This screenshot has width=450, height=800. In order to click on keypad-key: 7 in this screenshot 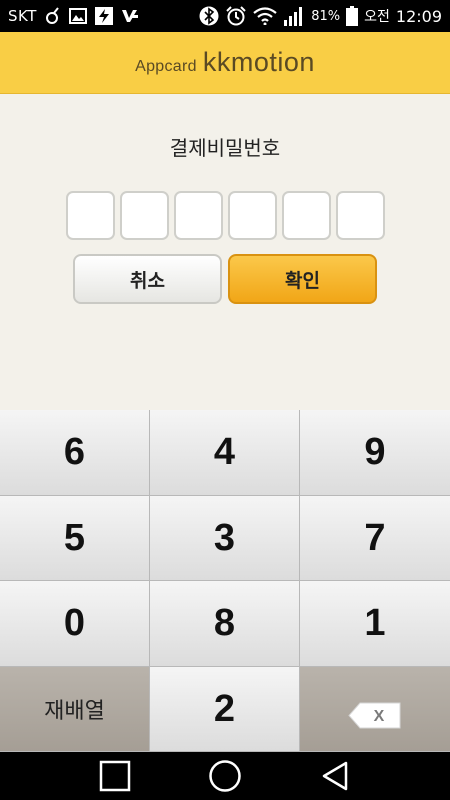, I will do `click(375, 538)`.